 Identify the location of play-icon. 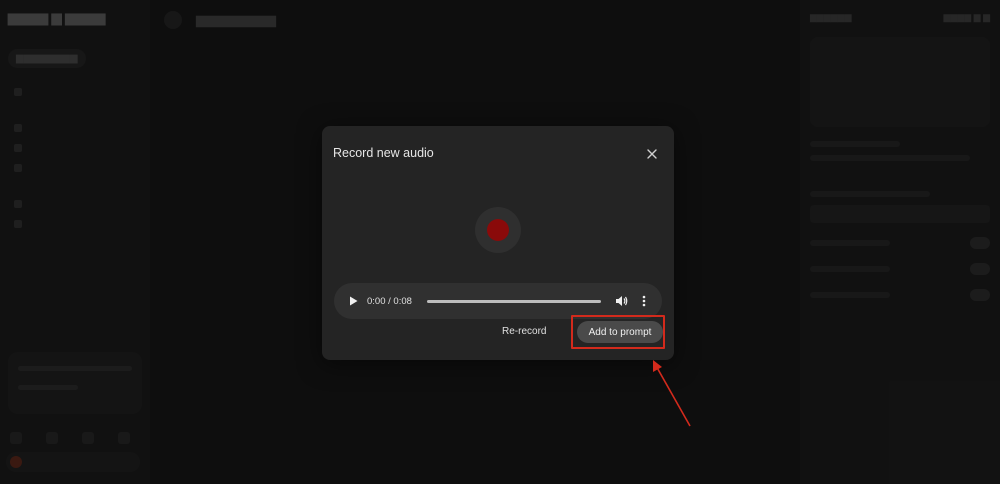
(353, 301).